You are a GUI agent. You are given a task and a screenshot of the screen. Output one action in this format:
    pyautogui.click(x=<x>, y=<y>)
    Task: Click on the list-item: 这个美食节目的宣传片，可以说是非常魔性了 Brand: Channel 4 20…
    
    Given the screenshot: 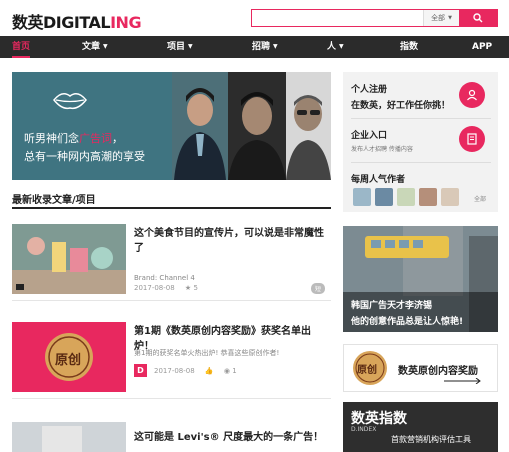 What is the action you would take?
    pyautogui.click(x=171, y=263)
    